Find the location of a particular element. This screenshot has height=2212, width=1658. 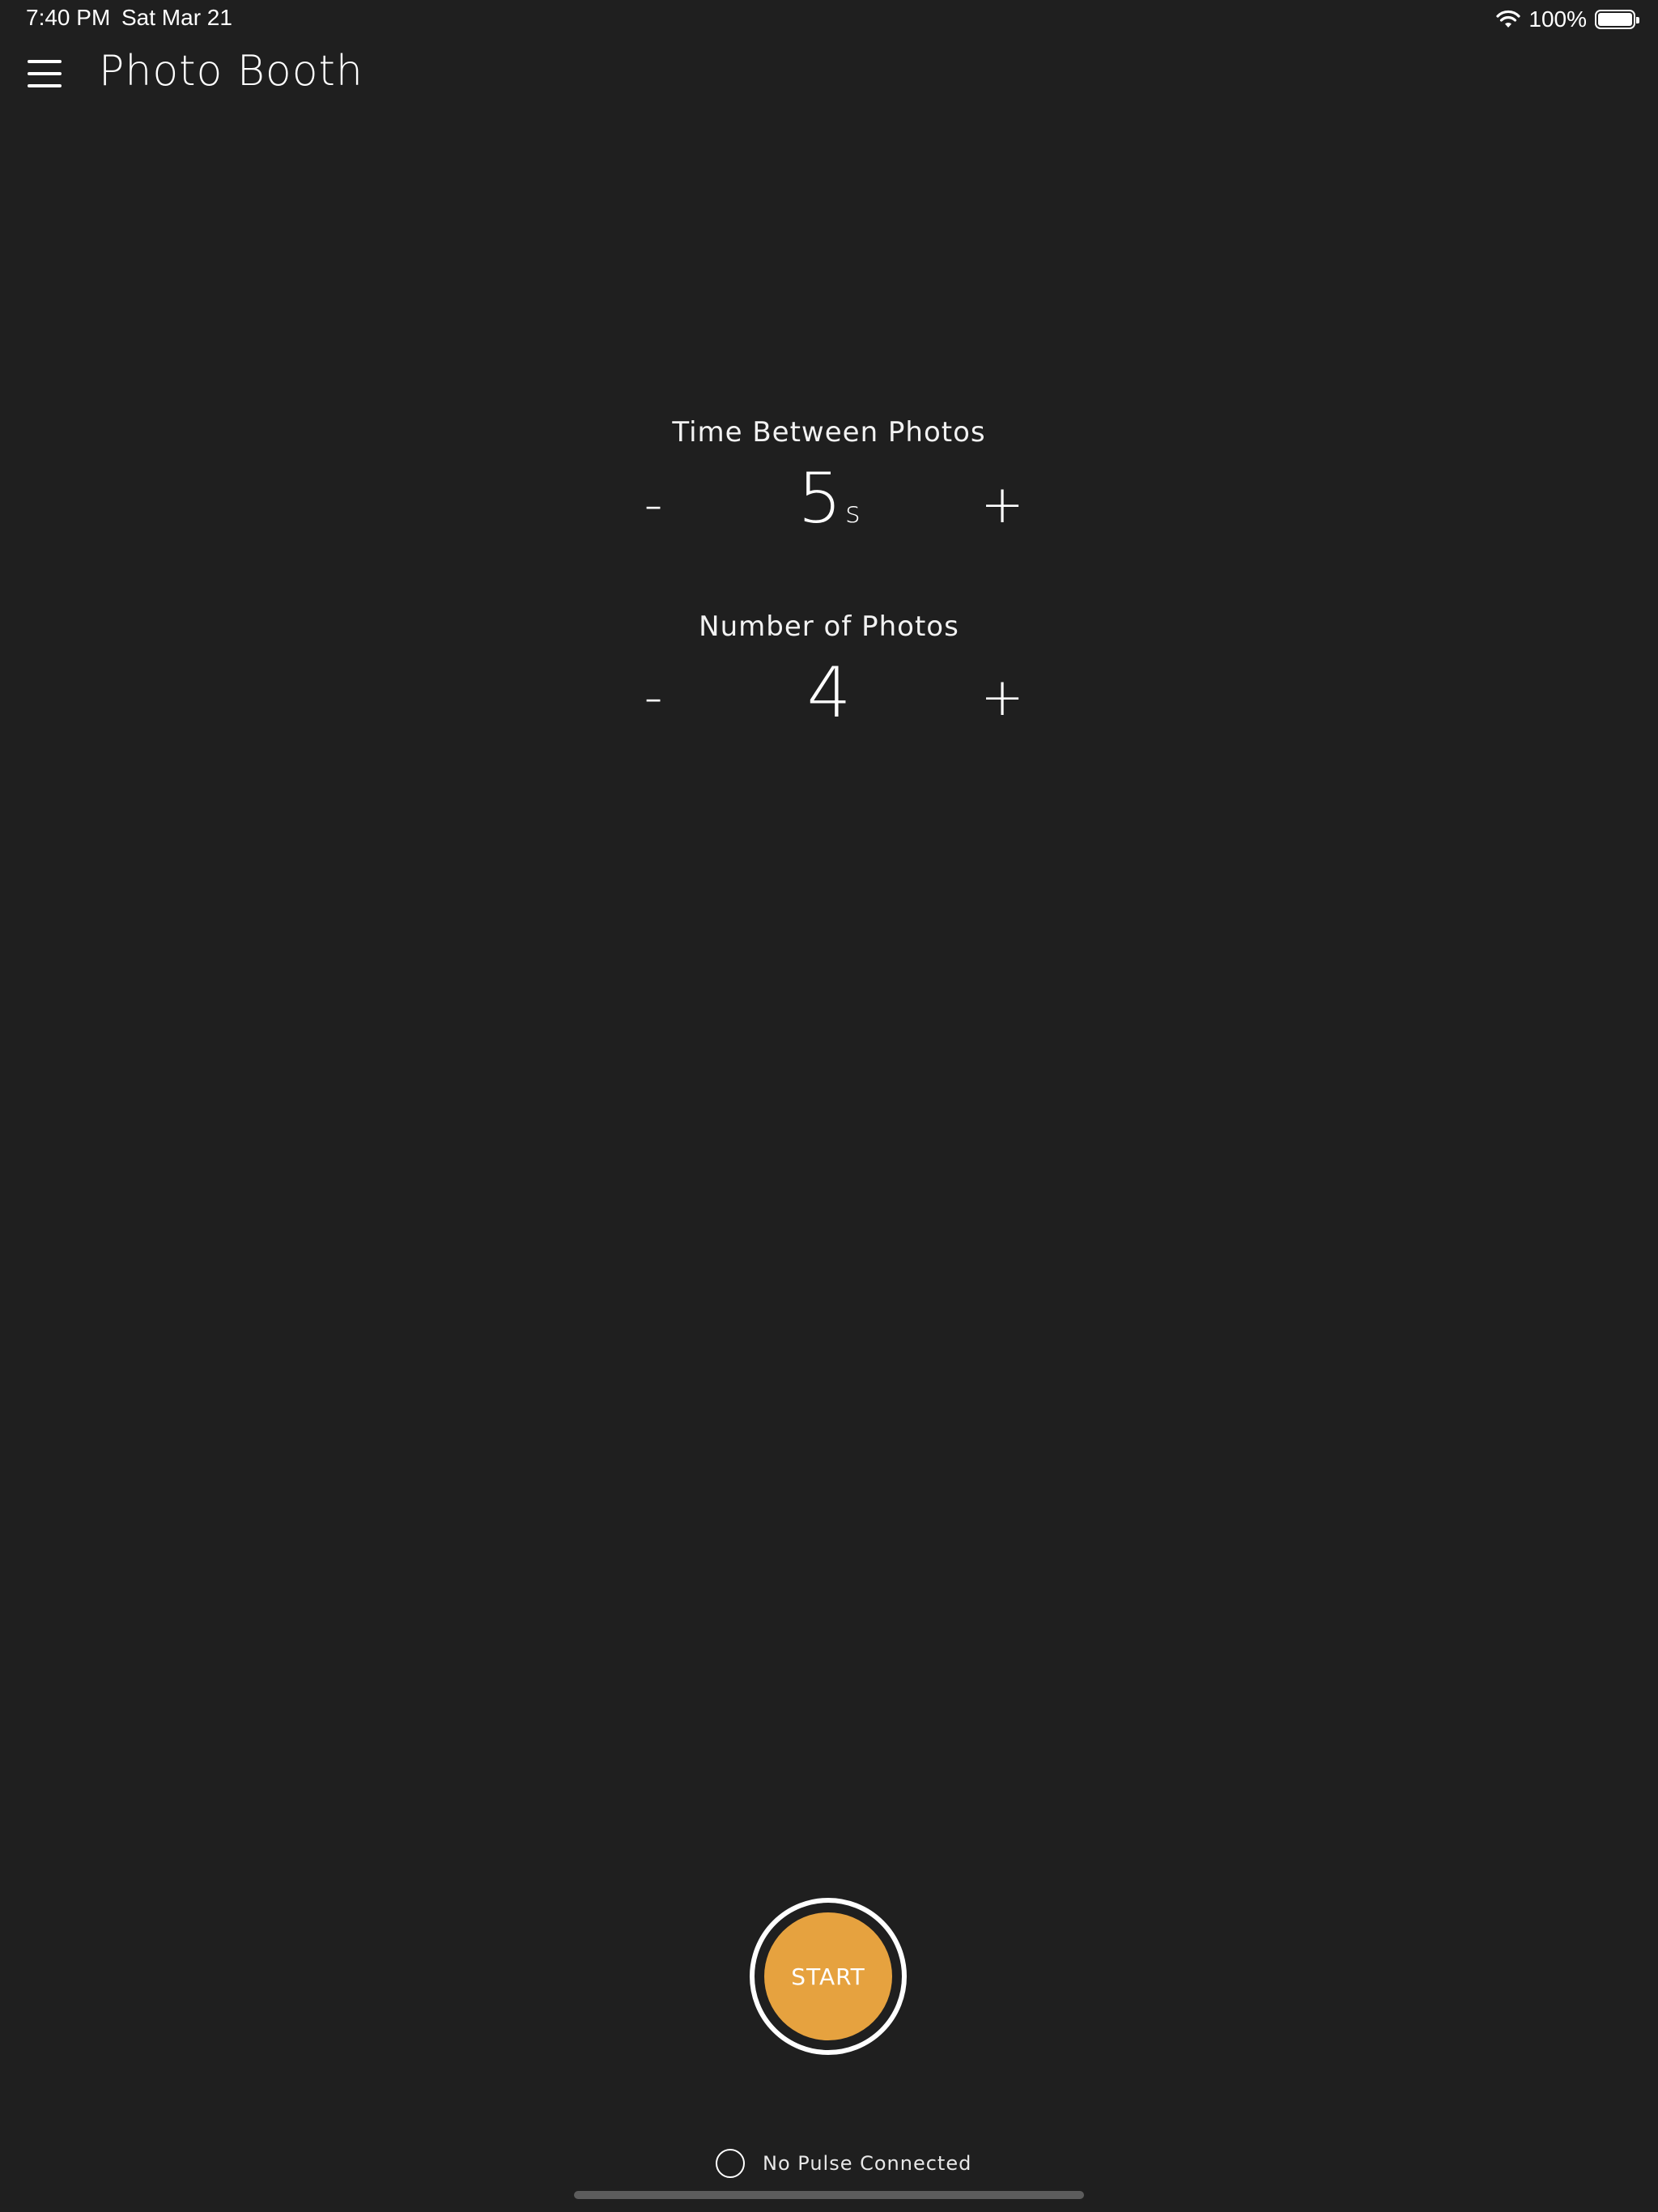

time-increment-button: + is located at coordinates (1002, 506).